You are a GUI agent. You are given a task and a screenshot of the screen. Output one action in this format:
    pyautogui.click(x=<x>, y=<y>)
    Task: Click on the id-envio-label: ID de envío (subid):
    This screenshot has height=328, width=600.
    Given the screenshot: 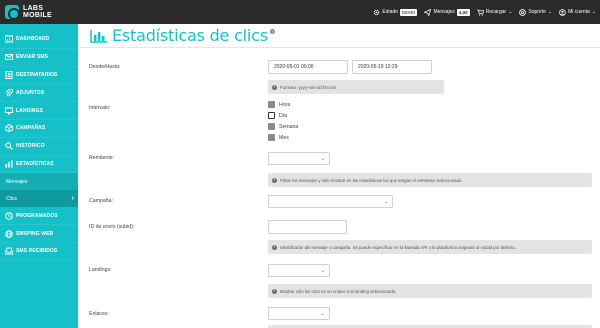 What is the action you would take?
    pyautogui.click(x=112, y=227)
    